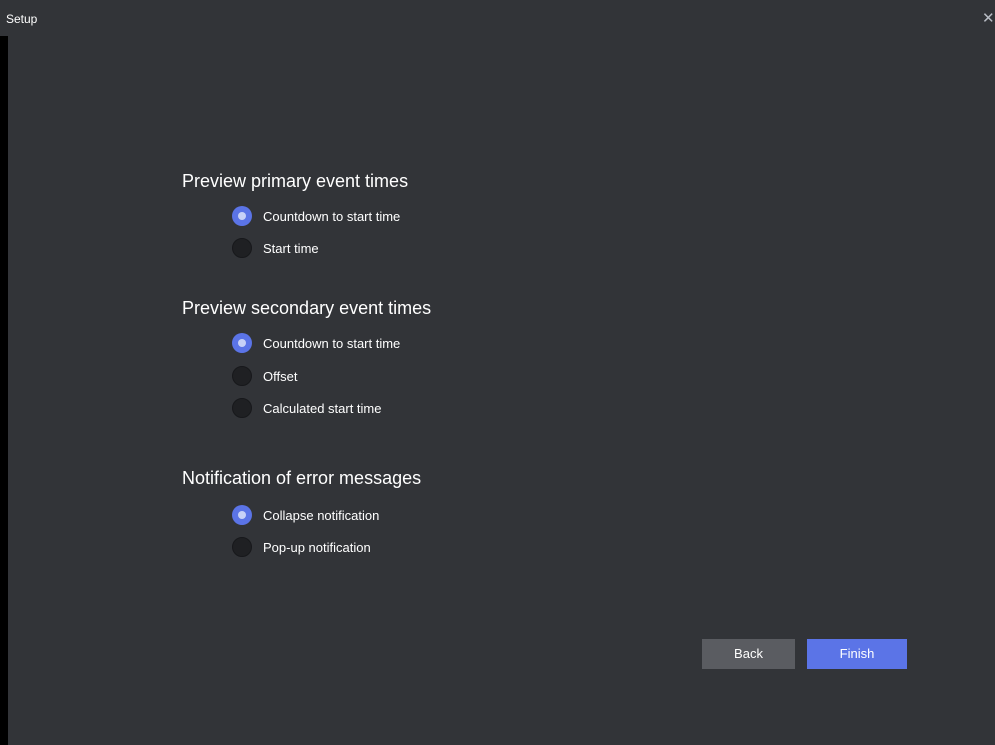 This screenshot has width=995, height=745. What do you see at coordinates (295, 181) in the screenshot?
I see `section-heading-primary: Preview primary event times` at bounding box center [295, 181].